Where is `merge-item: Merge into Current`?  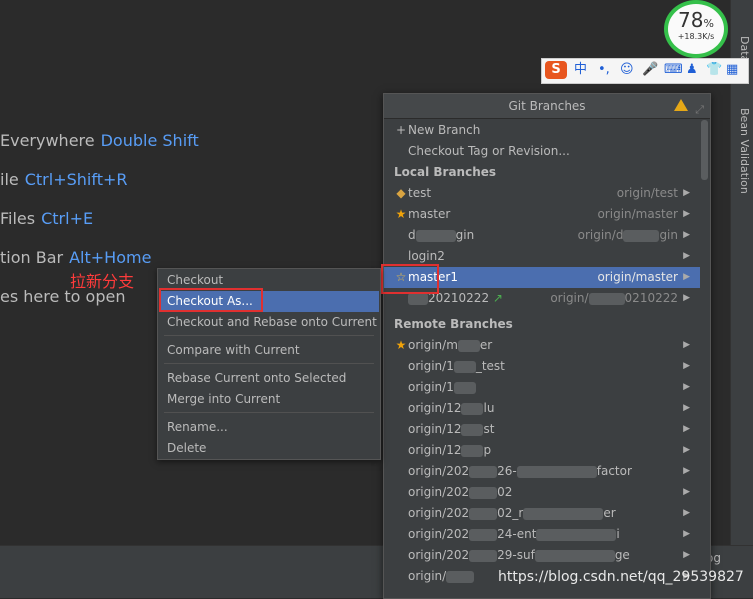 merge-item: Merge into Current is located at coordinates (269, 399).